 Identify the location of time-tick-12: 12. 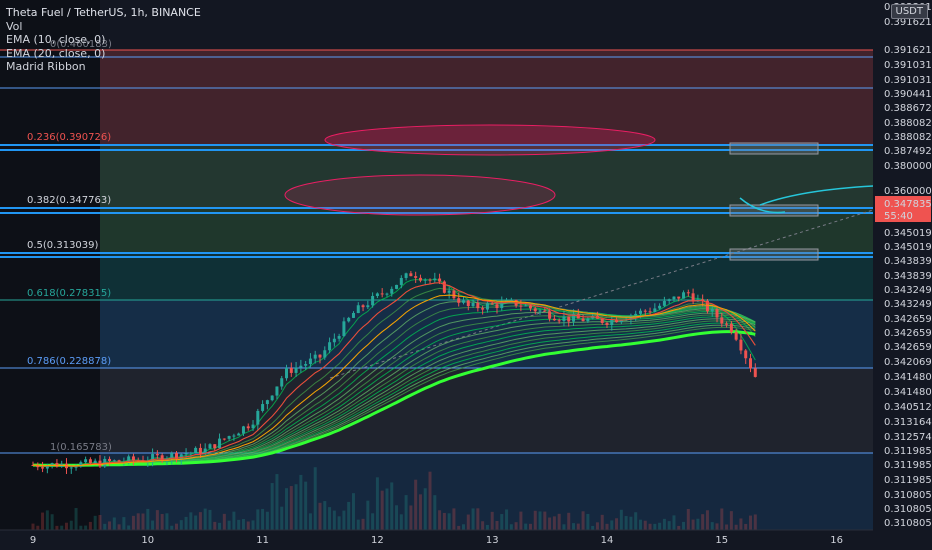
(377, 540).